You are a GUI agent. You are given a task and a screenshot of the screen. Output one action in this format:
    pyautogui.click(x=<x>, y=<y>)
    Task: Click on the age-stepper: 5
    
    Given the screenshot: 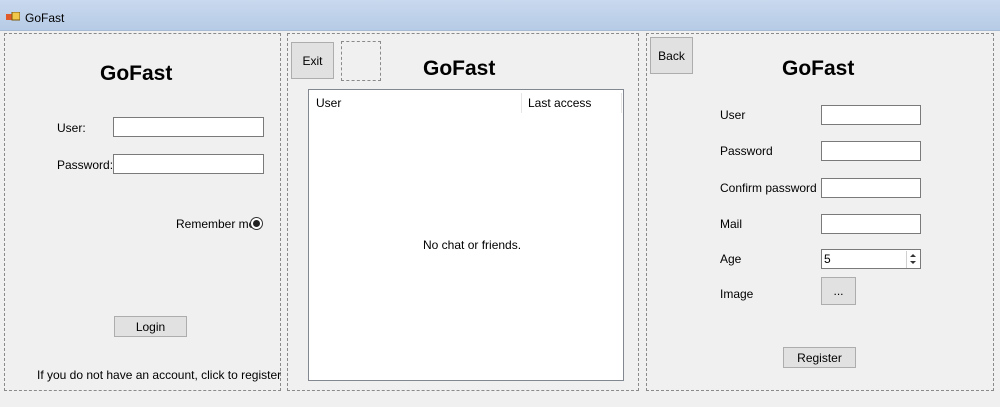 What is the action you would take?
    pyautogui.click(x=871, y=259)
    